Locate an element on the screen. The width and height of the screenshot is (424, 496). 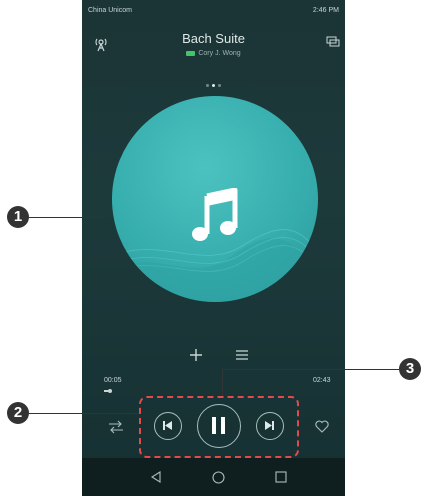
controls-highlight is located at coordinates (219, 427).